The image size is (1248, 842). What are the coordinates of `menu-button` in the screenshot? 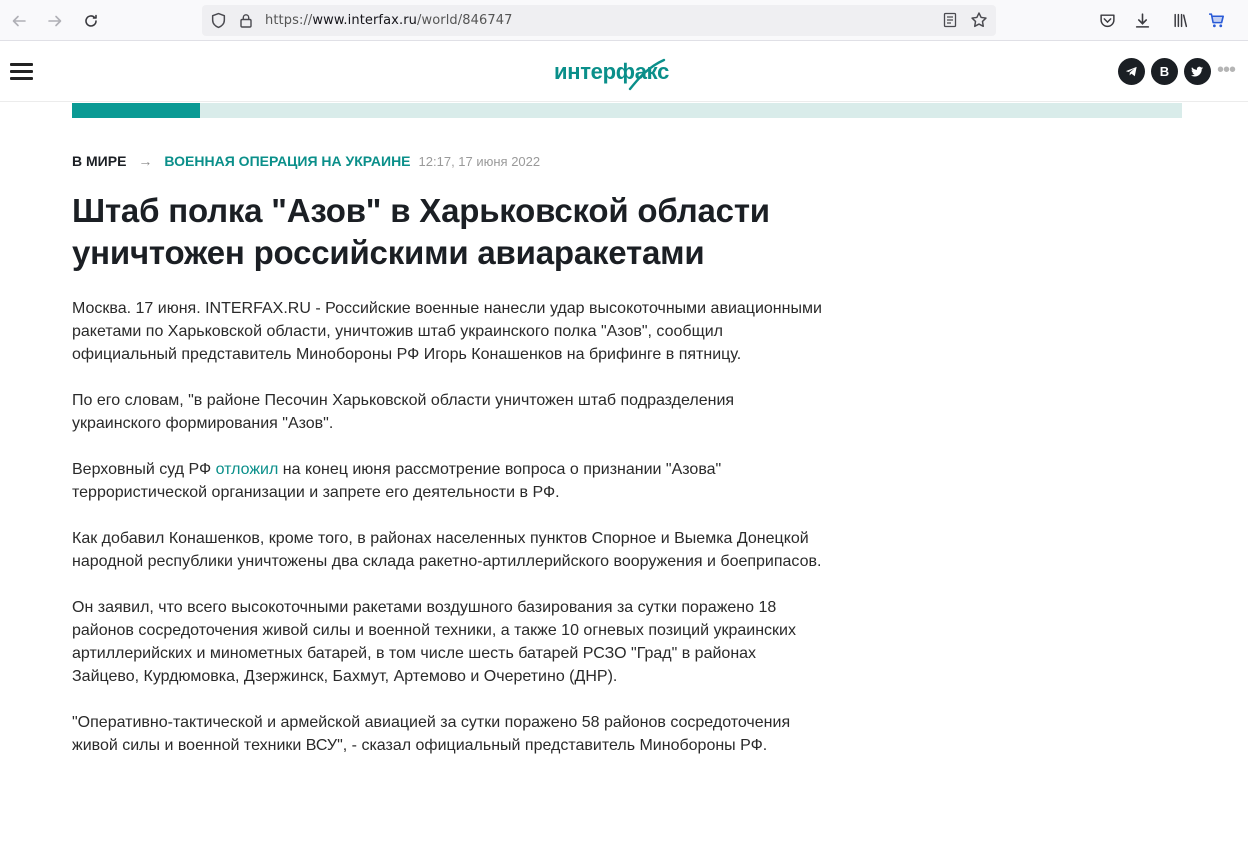 It's located at (21, 72).